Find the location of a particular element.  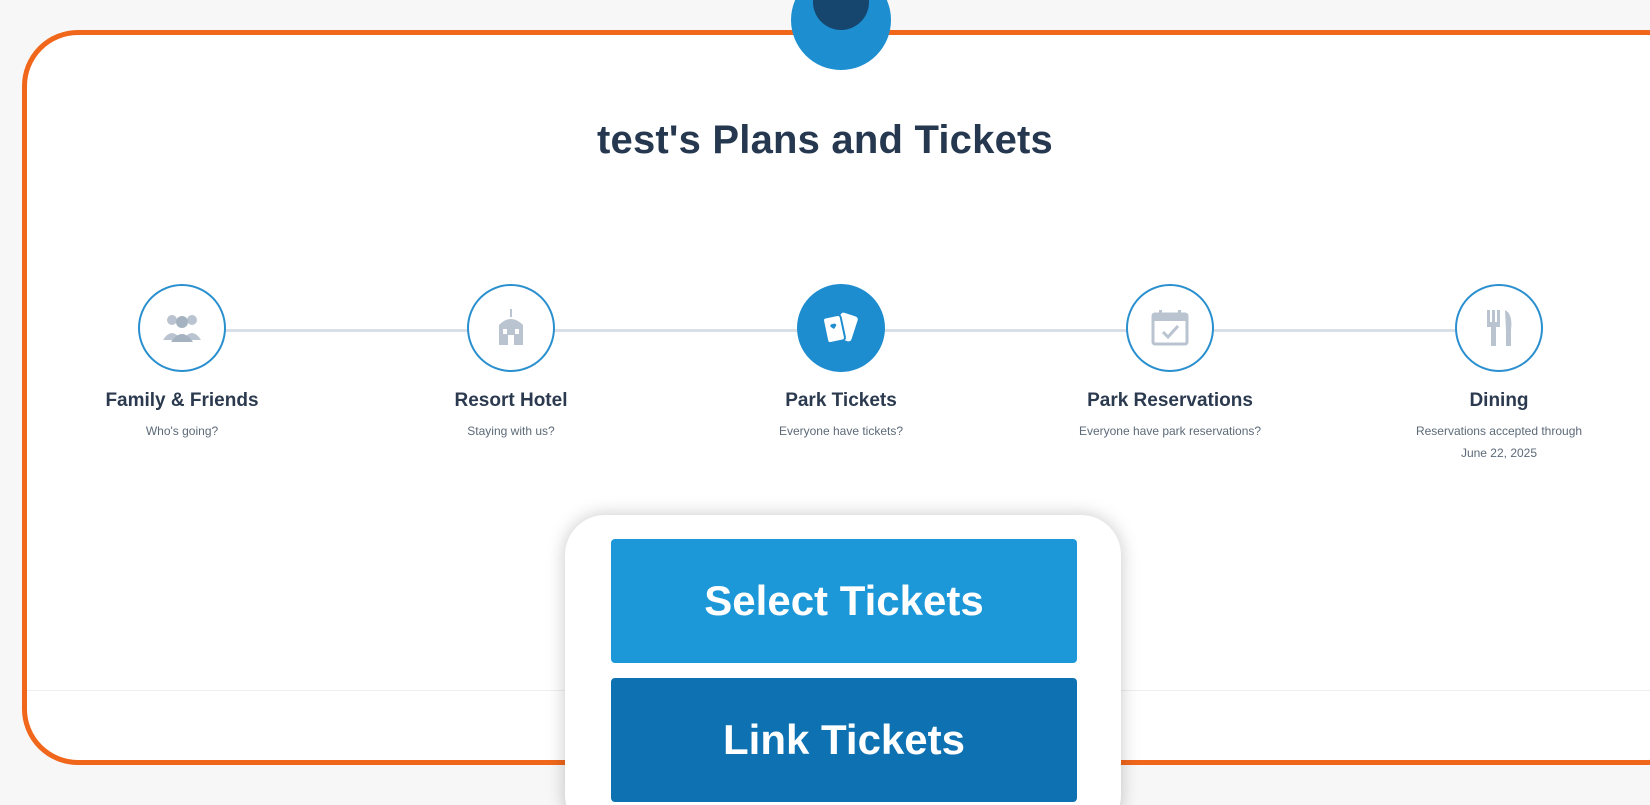

fork-knife-icon is located at coordinates (1499, 328).